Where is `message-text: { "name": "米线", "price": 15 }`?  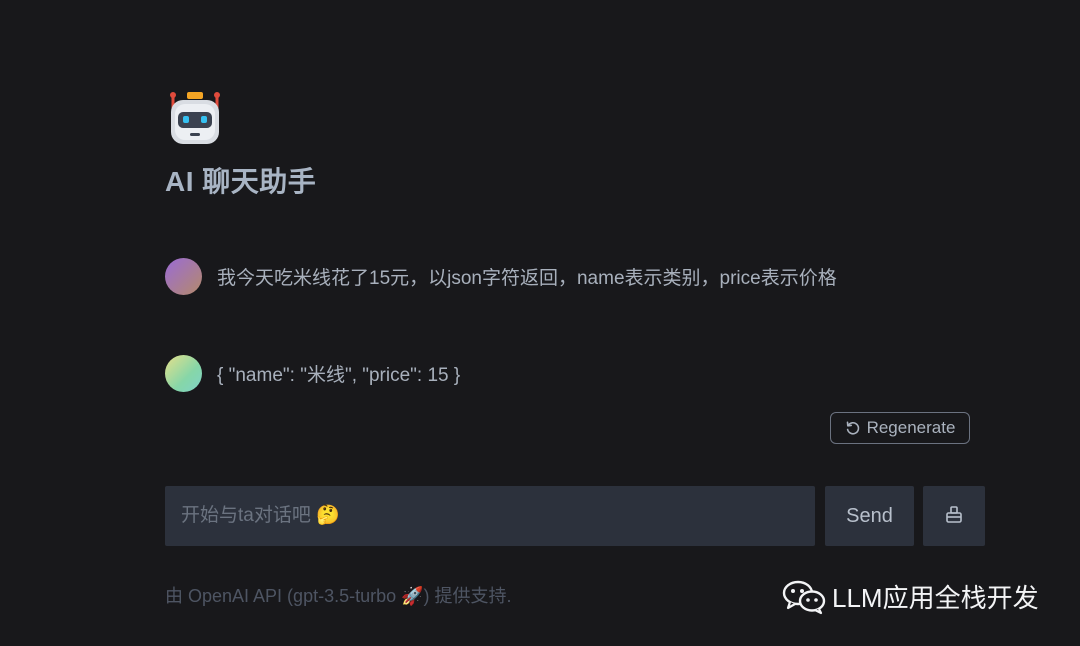
message-text: { "name": "米线", "price": 15 } is located at coordinates (339, 375).